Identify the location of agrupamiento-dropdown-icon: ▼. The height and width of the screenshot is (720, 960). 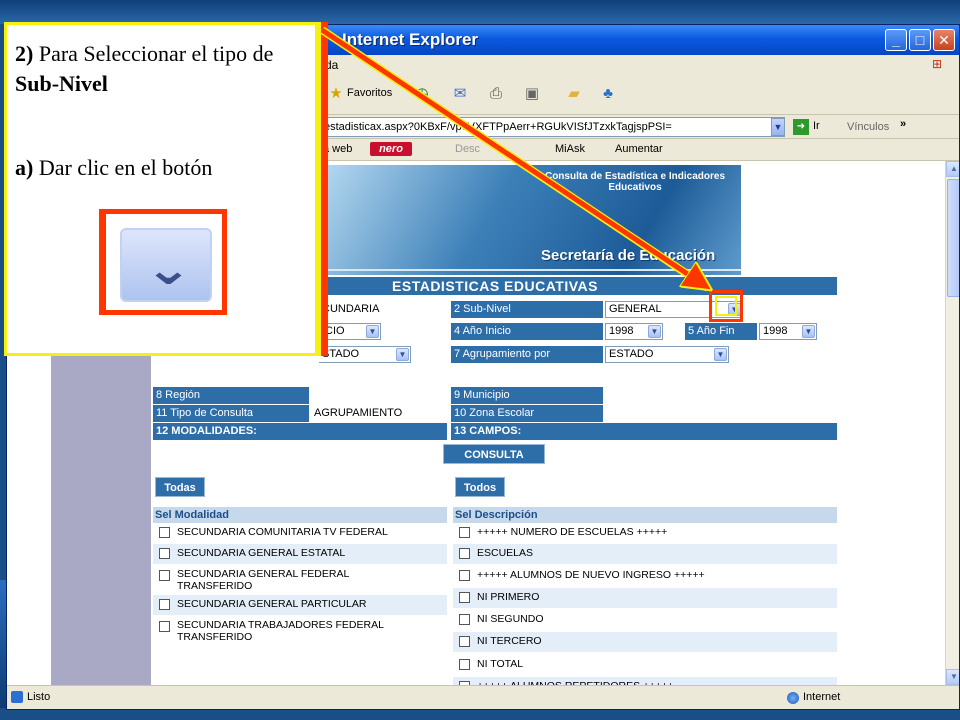
(720, 354).